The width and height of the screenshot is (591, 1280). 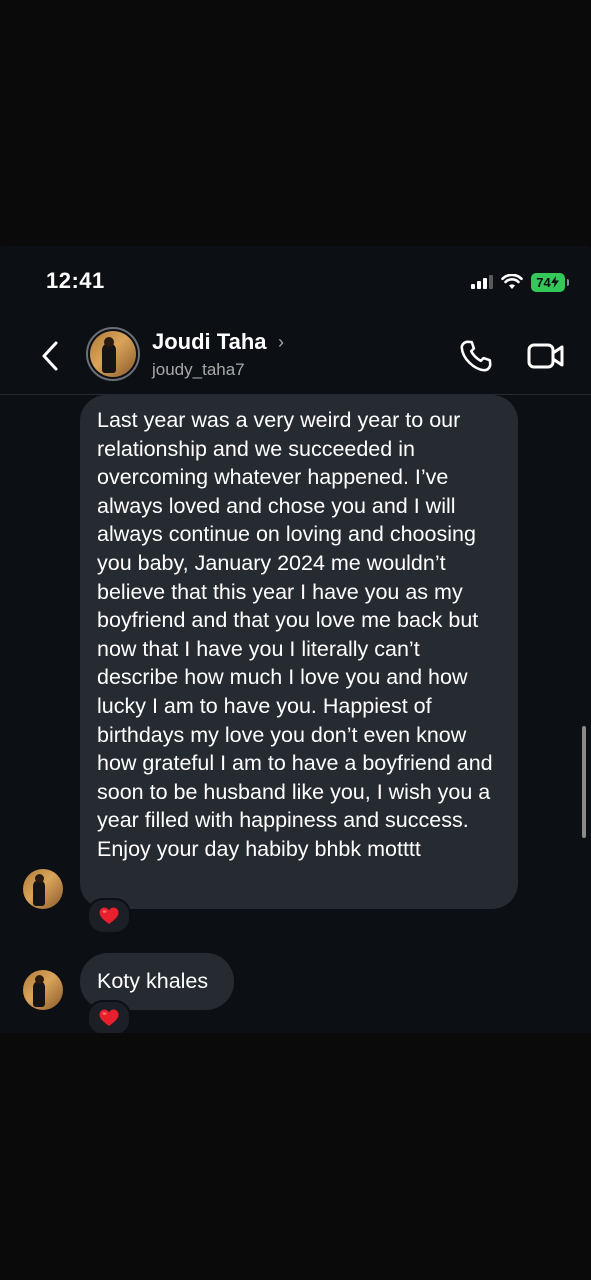 What do you see at coordinates (153, 981) in the screenshot?
I see `message-text: Koty khales` at bounding box center [153, 981].